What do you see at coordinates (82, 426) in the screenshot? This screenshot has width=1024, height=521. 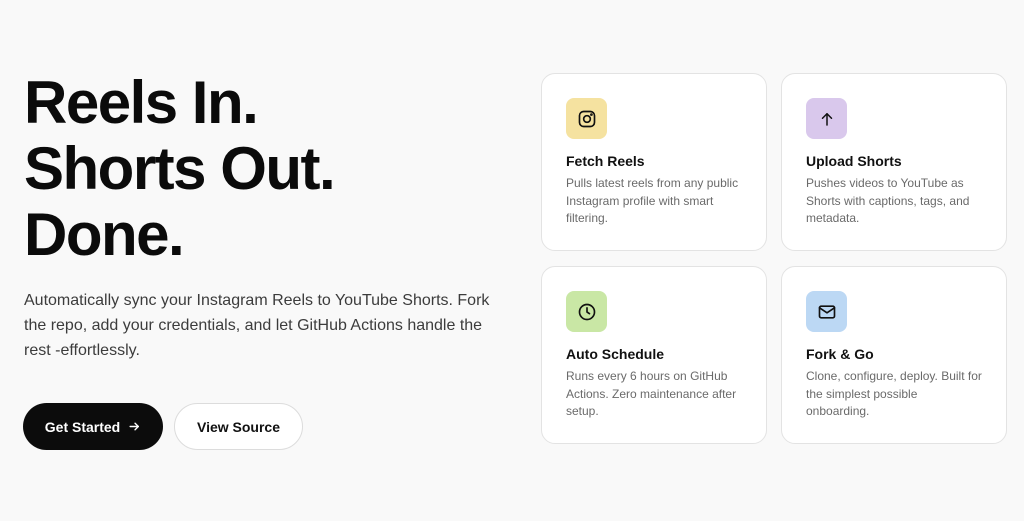 I see `get-started-label: Get Started` at bounding box center [82, 426].